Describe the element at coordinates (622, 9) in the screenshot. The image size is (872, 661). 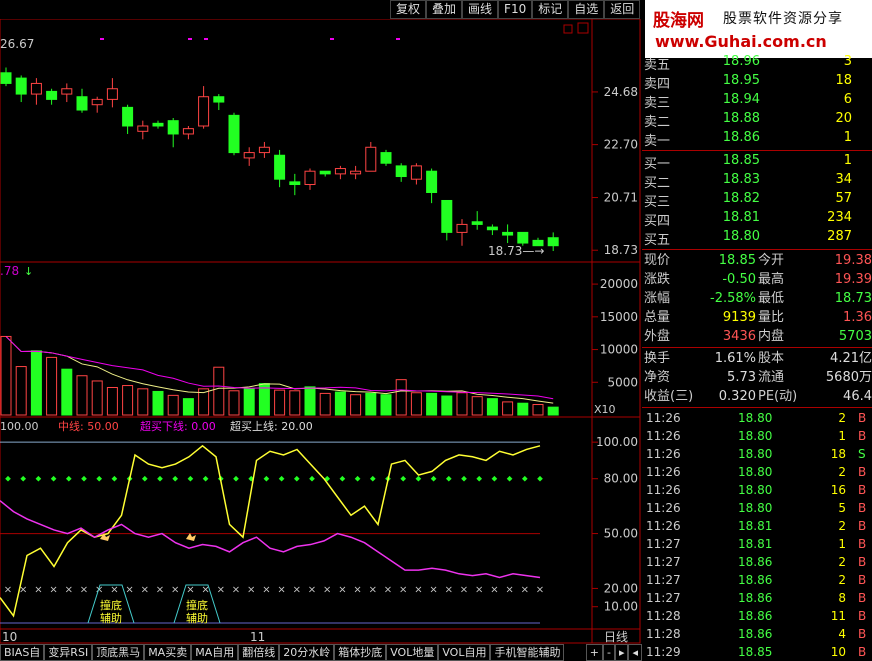
I see `toolbar-button-6: 返回` at that location.